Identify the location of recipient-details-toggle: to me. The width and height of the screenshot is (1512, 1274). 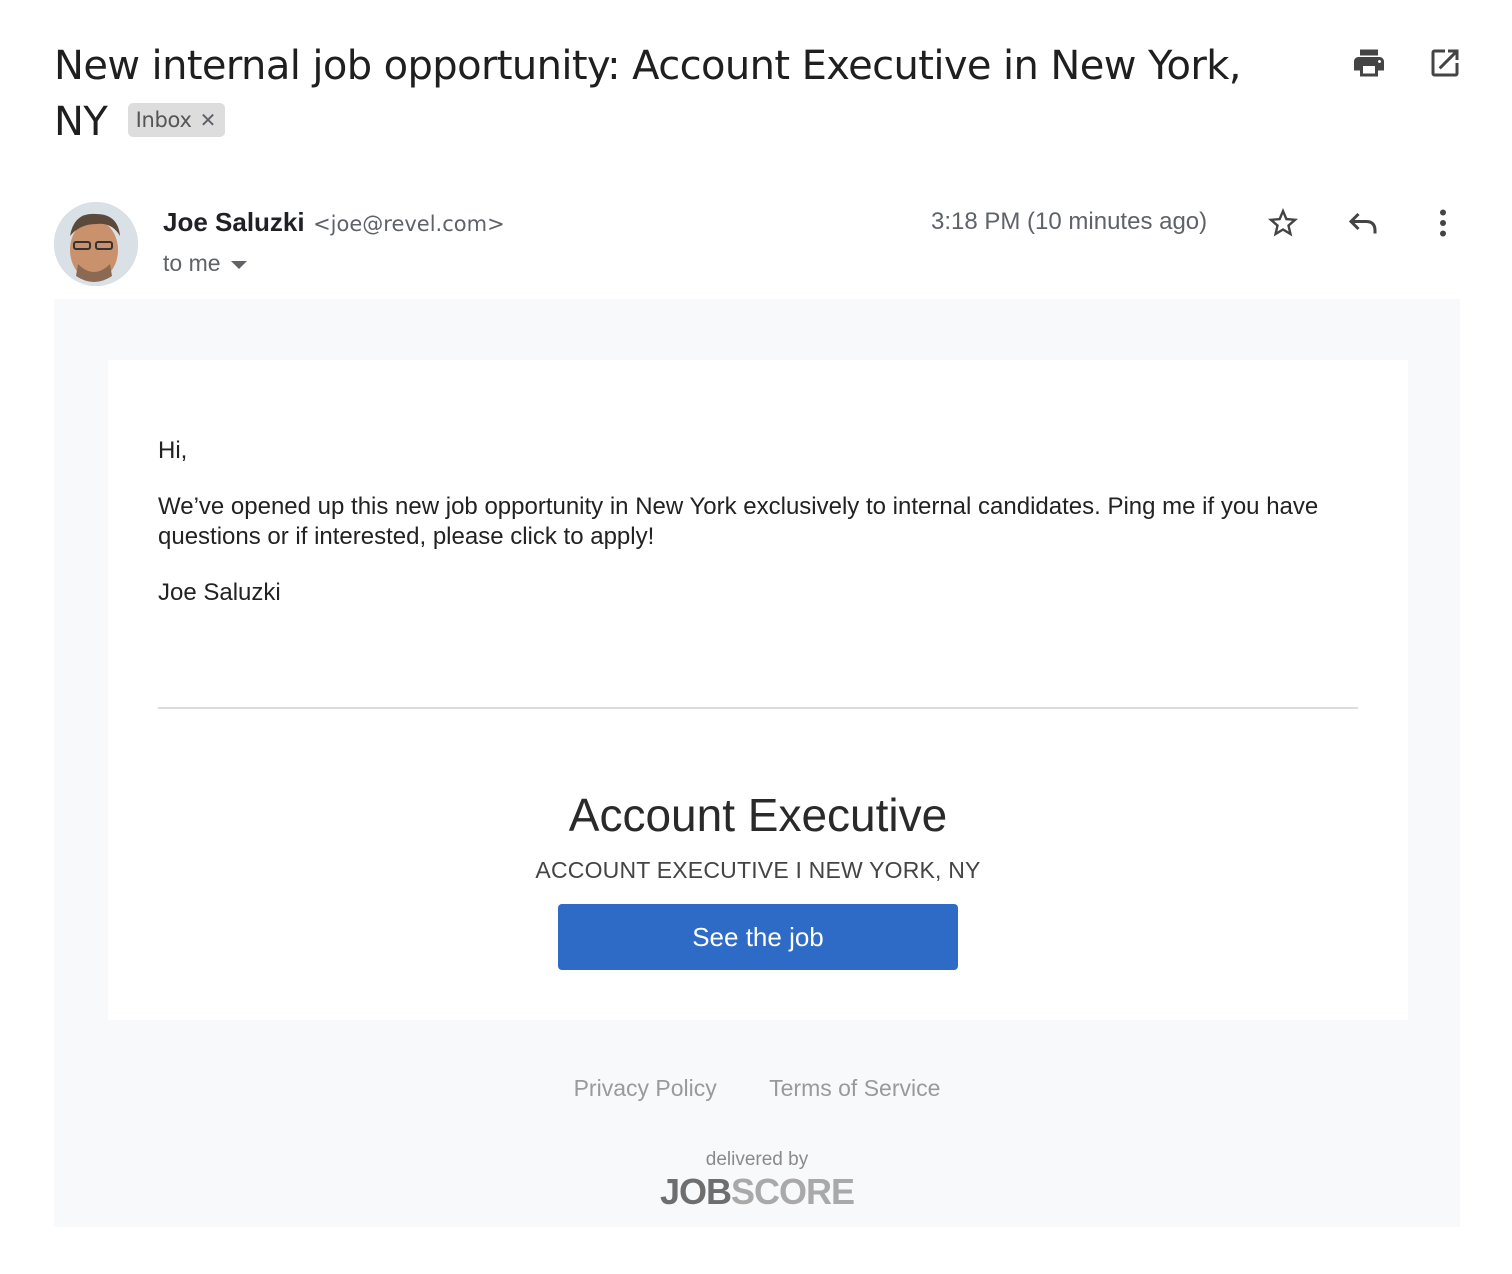
(205, 263).